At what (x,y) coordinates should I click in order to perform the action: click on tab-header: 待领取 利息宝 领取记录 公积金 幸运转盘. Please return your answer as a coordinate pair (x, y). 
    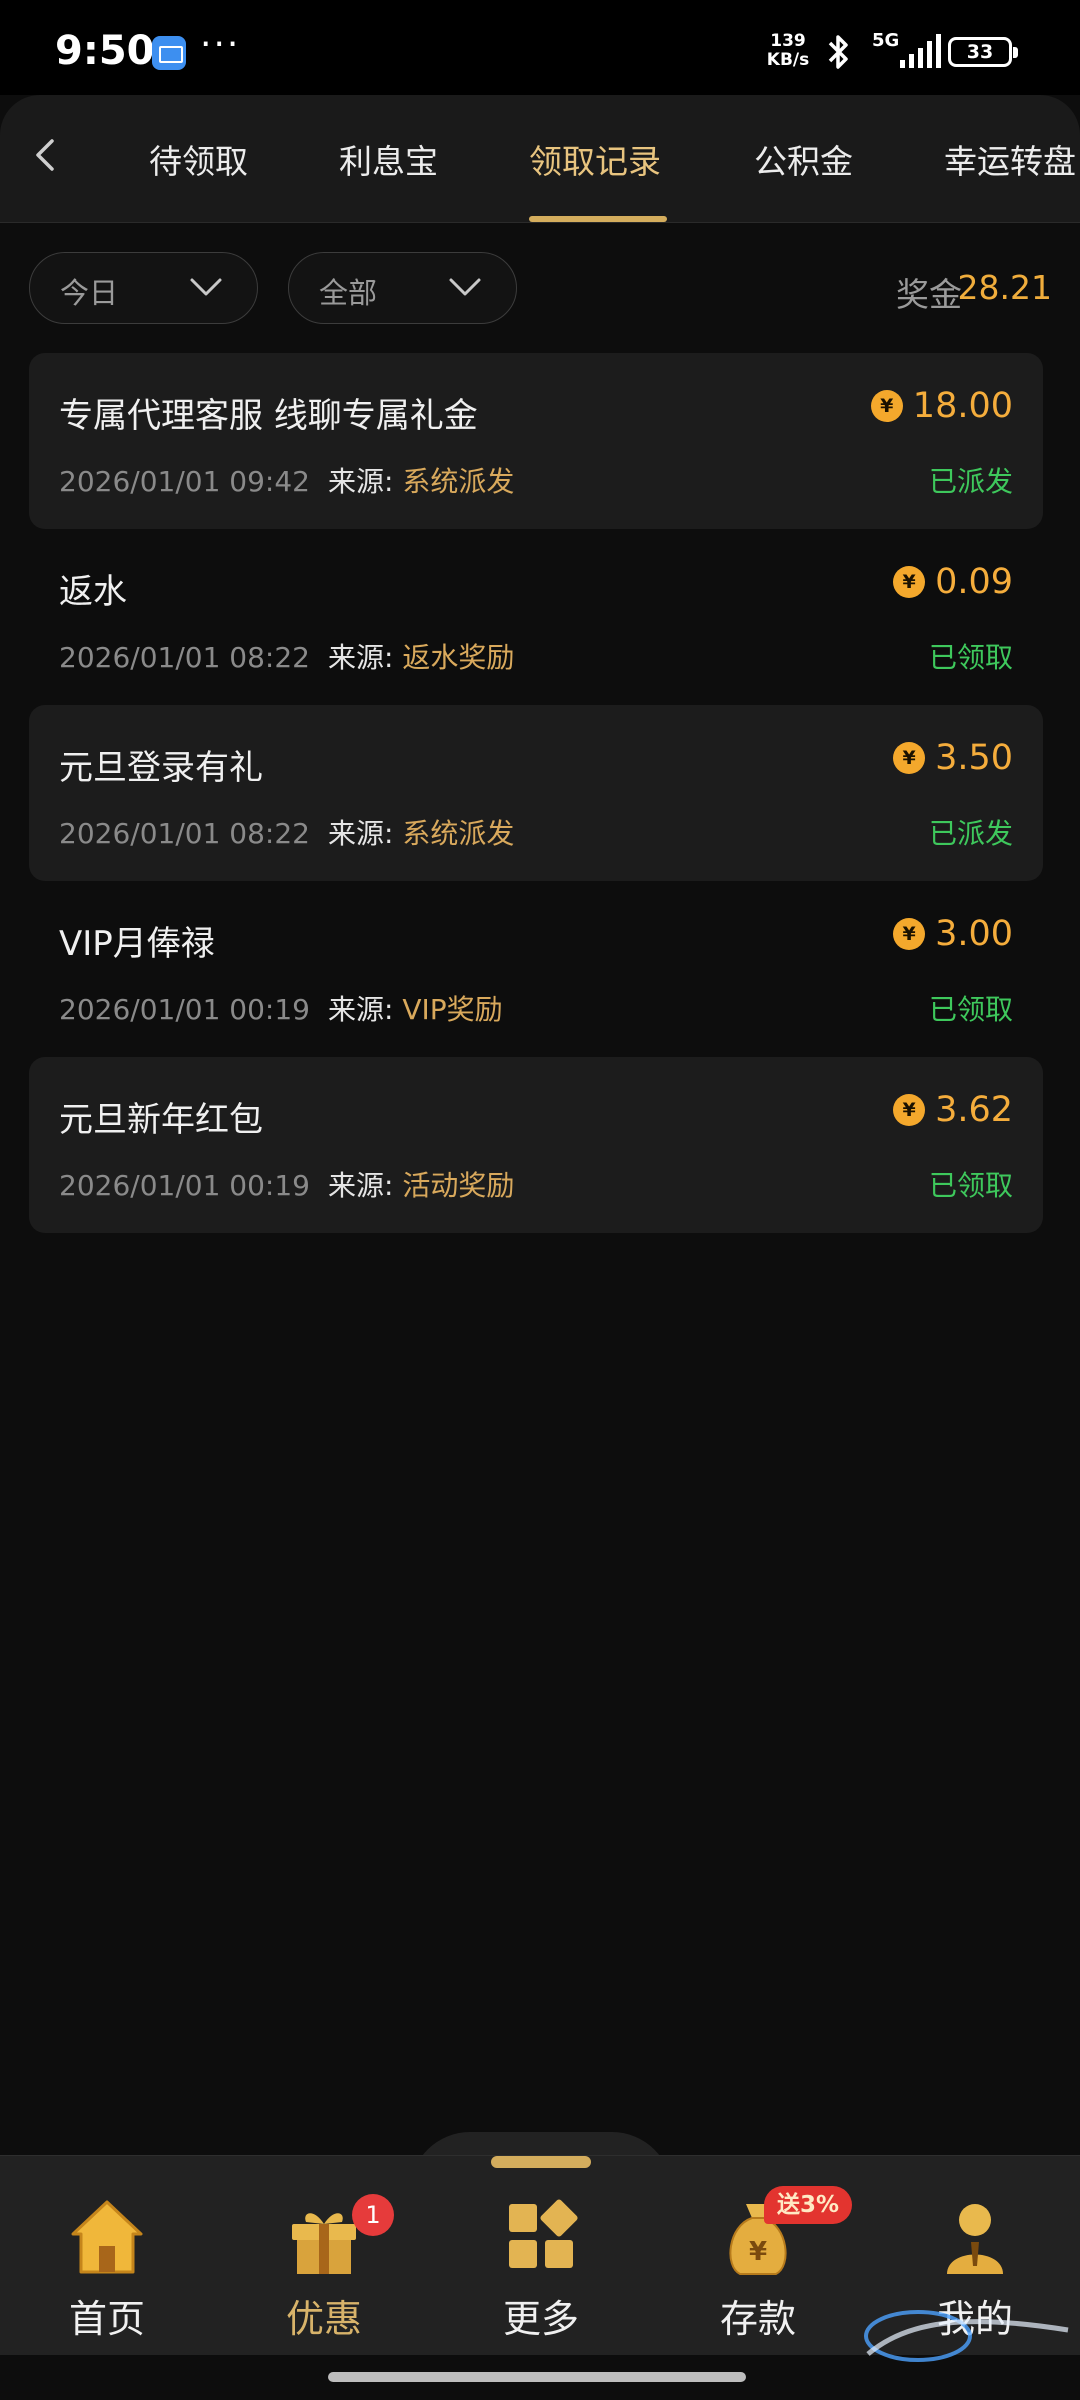
    Looking at the image, I should click on (540, 159).